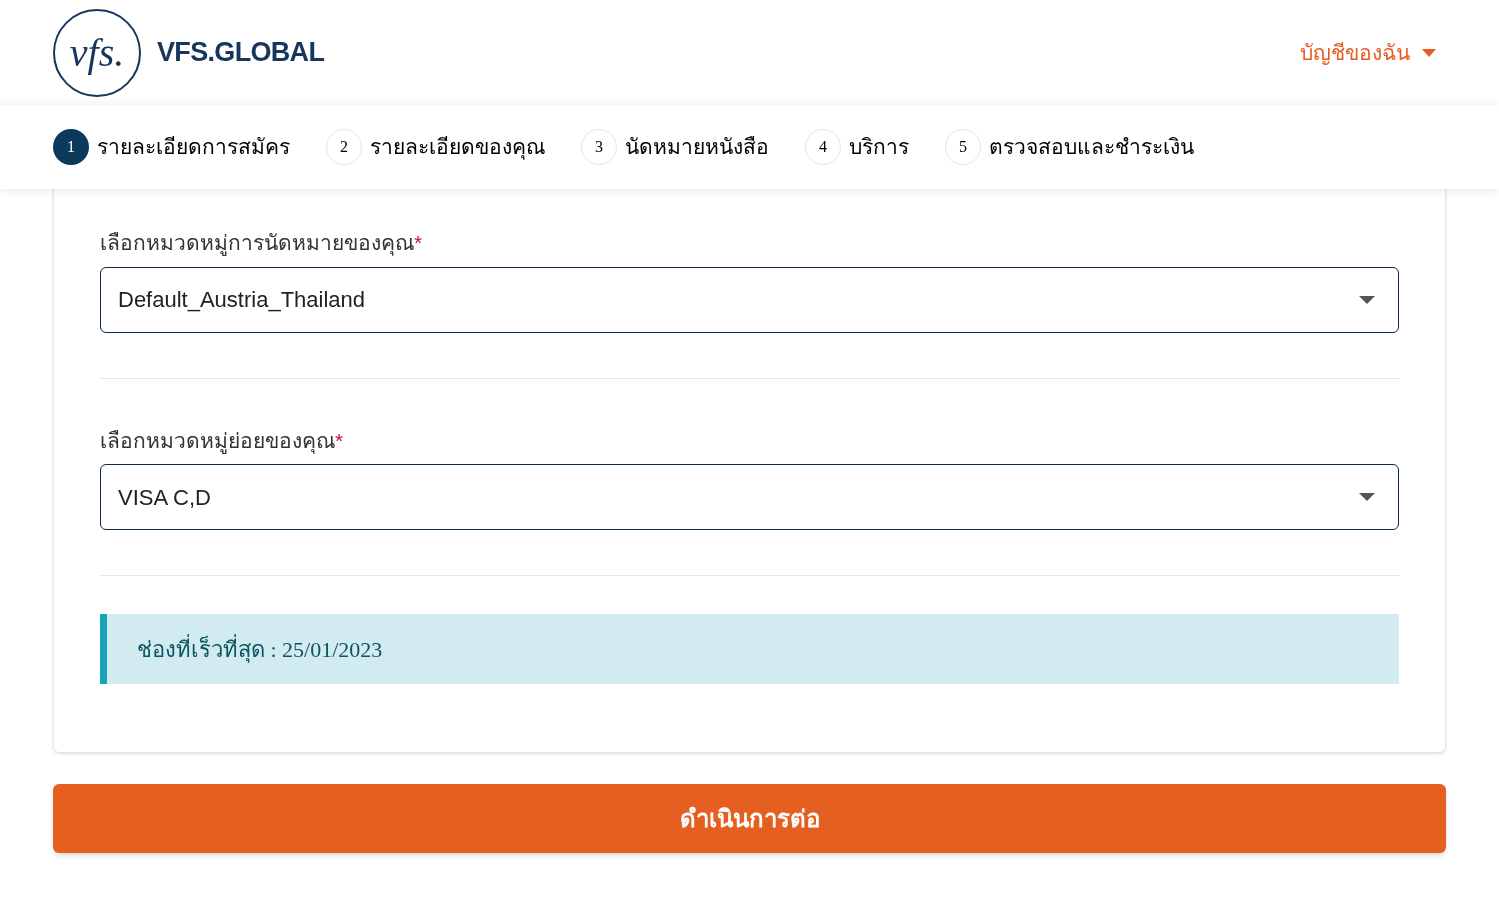  I want to click on select-field: Default_Austria_Thailand, so click(749, 299).